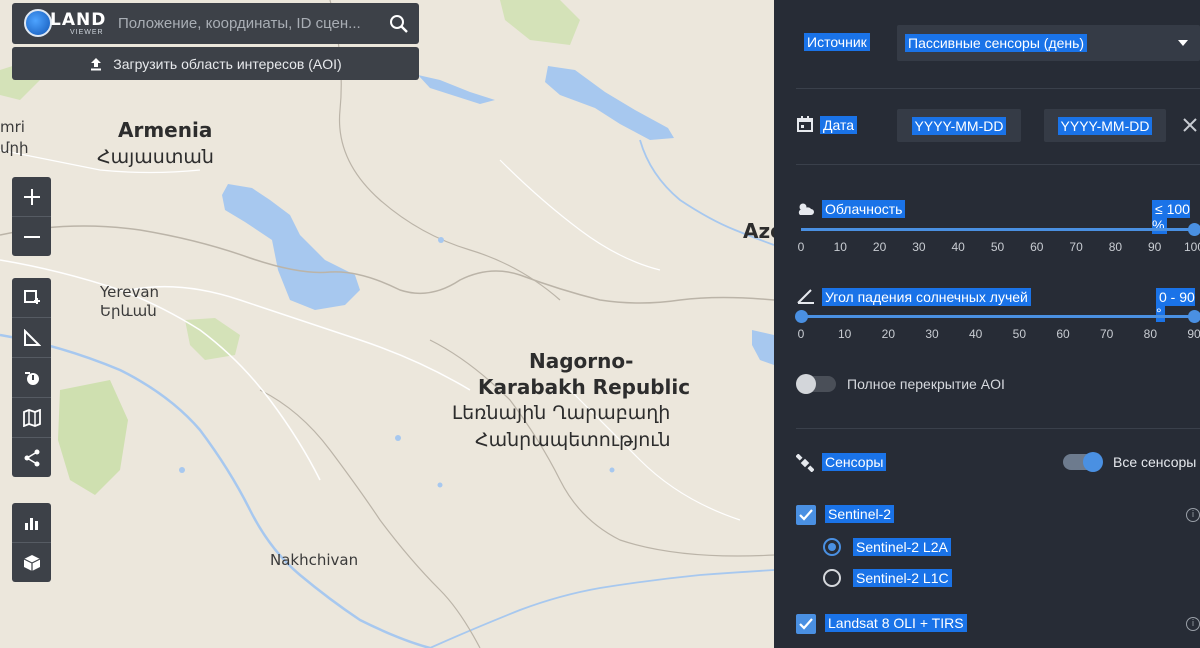 The width and height of the screenshot is (1200, 648). I want to click on cloud-slider-handle, so click(1194, 229).